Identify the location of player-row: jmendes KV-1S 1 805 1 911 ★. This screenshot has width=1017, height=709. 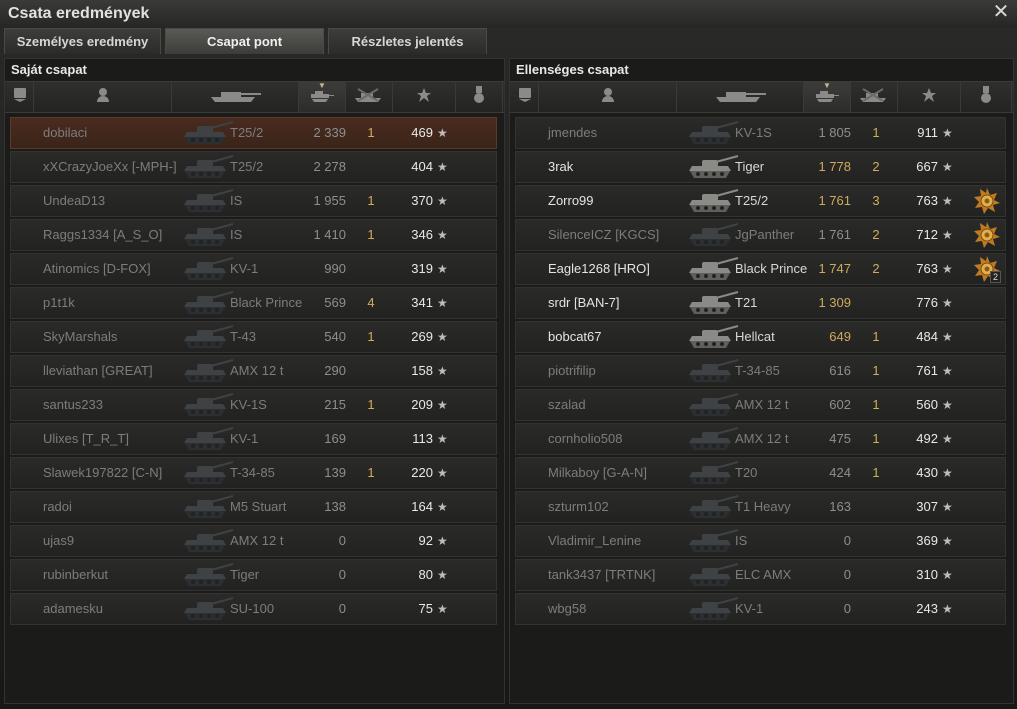
(760, 133).